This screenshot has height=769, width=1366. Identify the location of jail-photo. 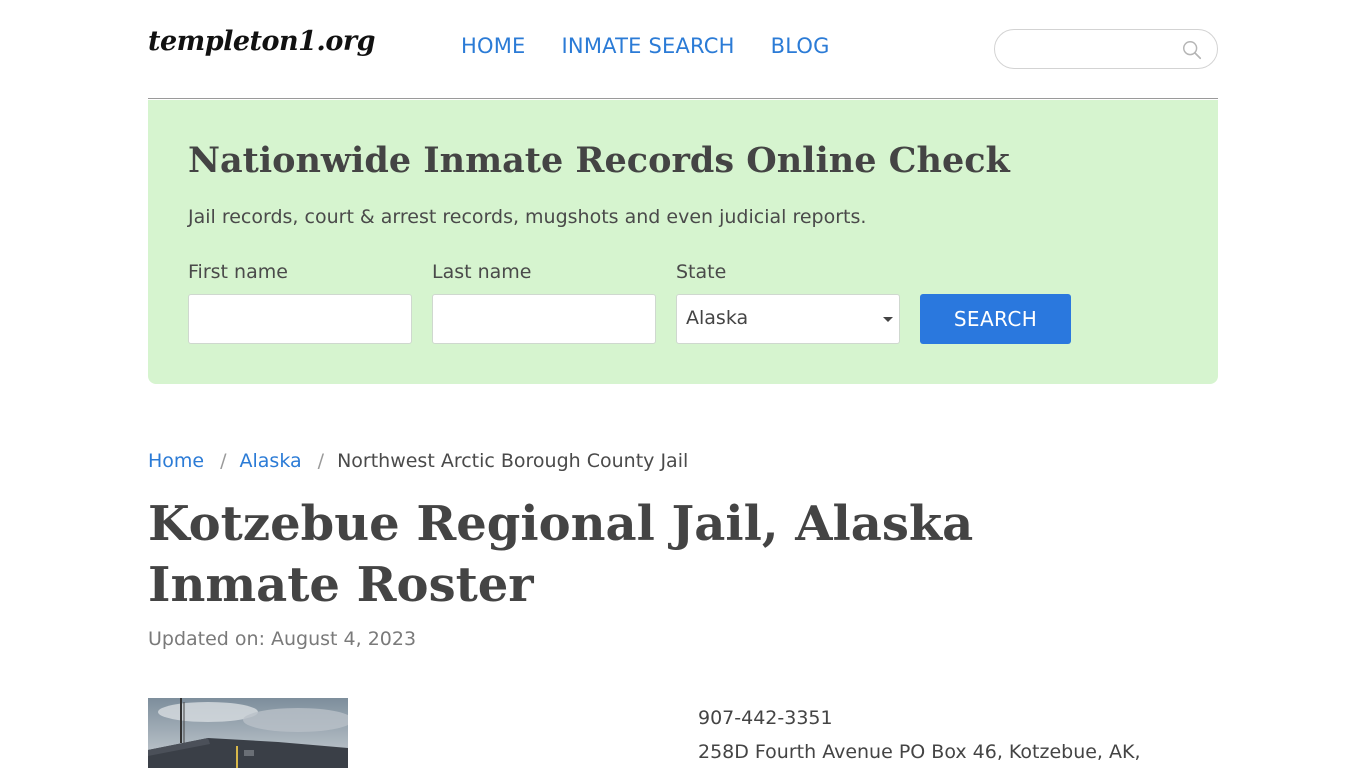
(248, 733).